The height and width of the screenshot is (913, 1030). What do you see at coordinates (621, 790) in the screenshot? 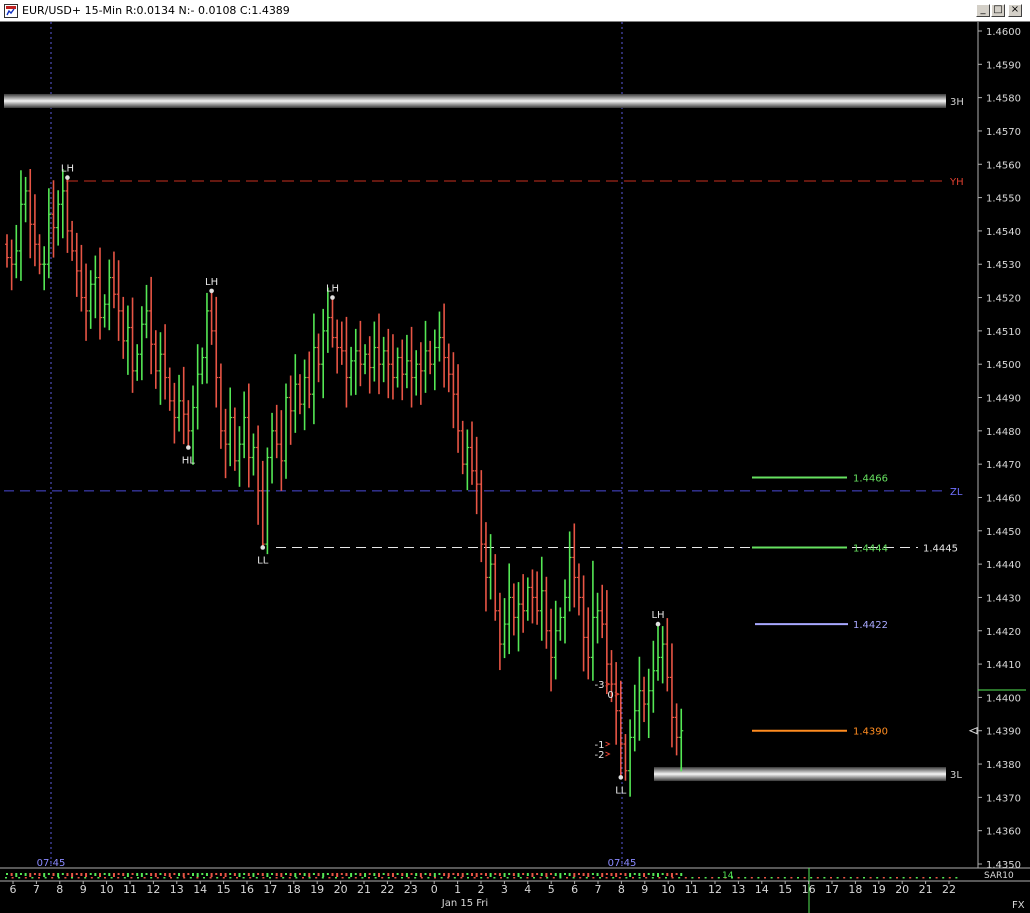
I see `swing-label: LL` at bounding box center [621, 790].